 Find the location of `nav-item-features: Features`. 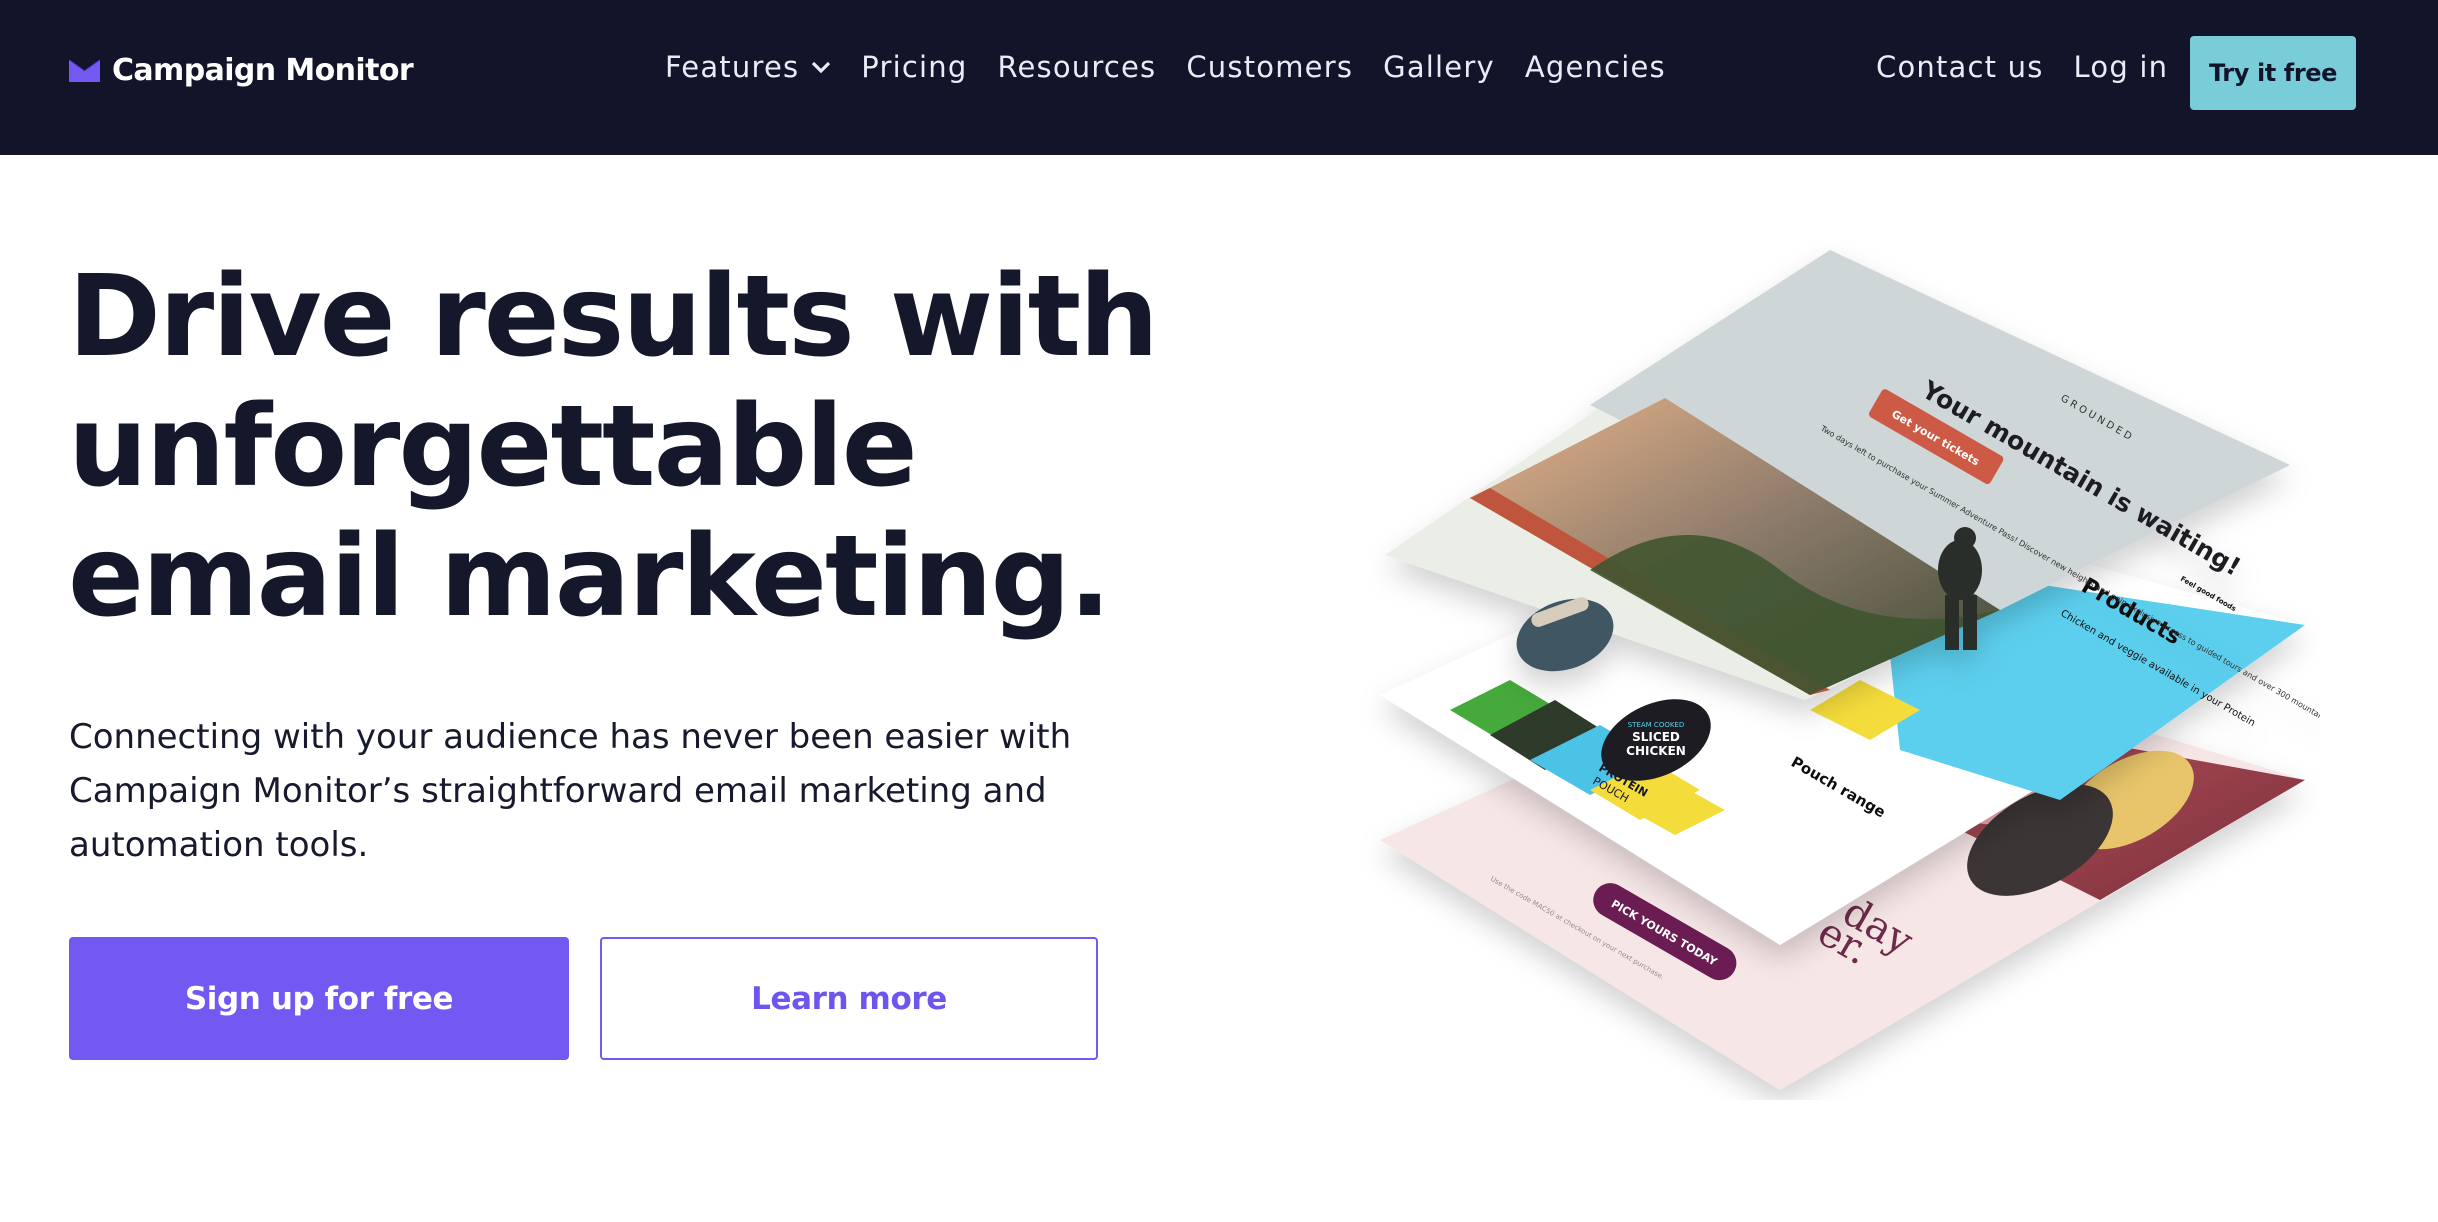

nav-item-features: Features is located at coordinates (748, 67).